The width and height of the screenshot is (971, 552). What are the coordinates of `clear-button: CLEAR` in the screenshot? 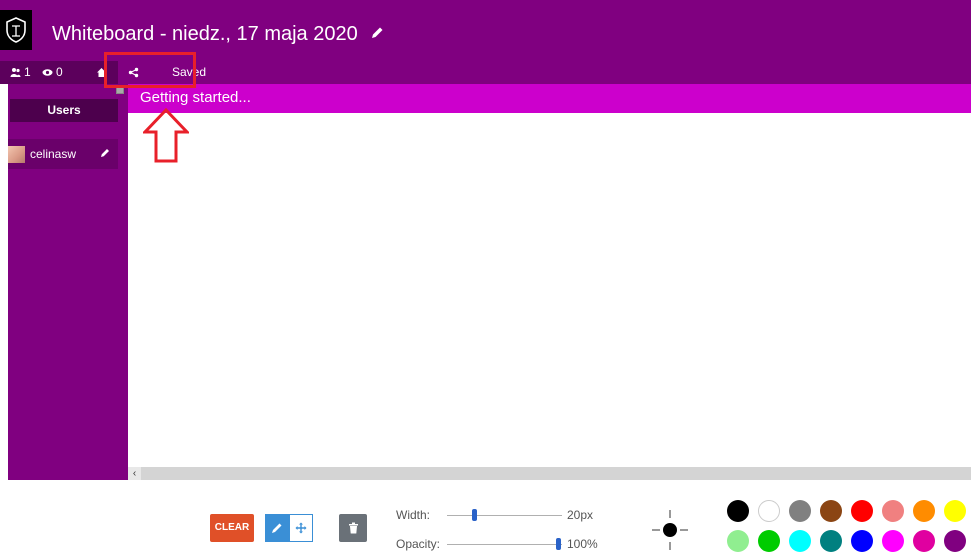 It's located at (232, 528).